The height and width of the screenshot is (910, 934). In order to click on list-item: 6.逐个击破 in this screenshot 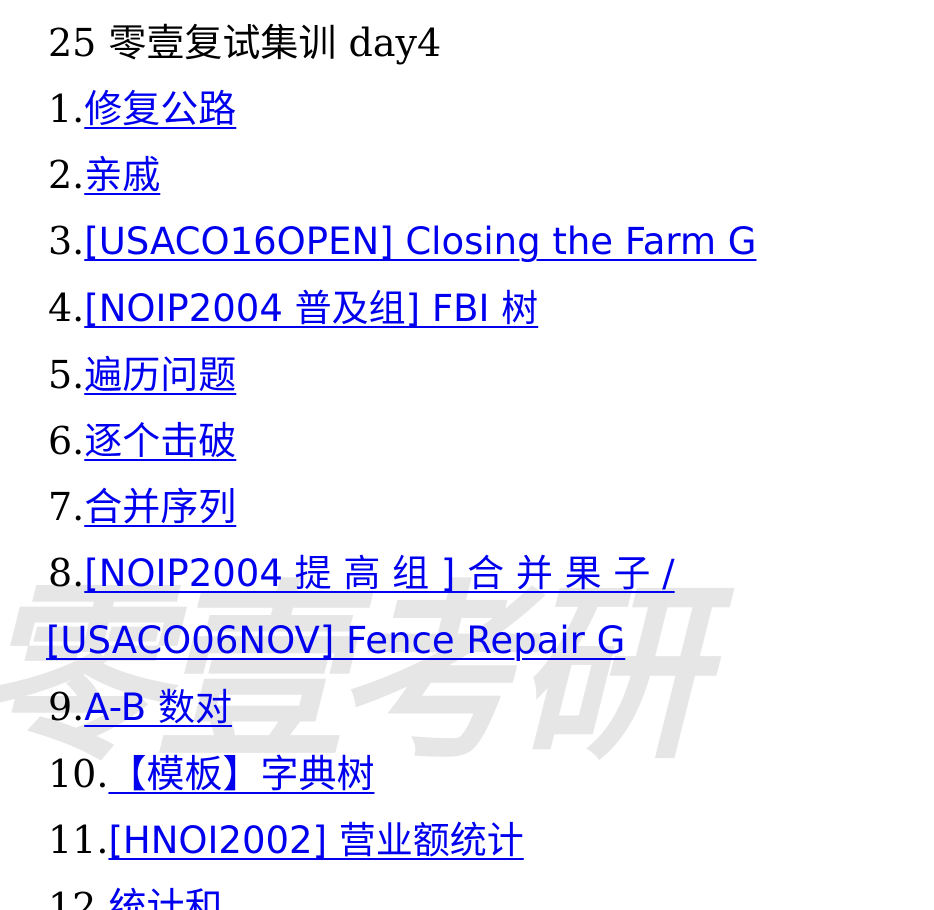, I will do `click(478, 441)`.